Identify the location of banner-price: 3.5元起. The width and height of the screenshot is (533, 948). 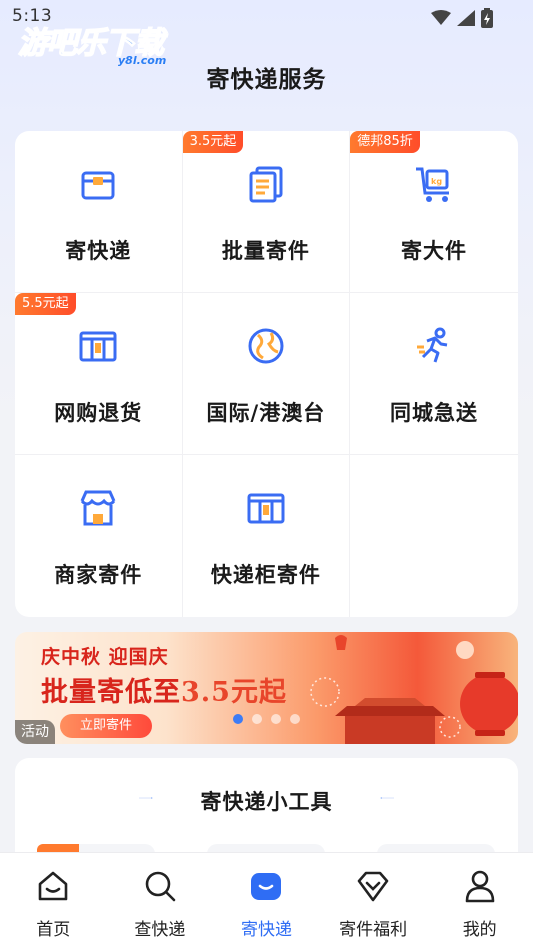
(234, 692).